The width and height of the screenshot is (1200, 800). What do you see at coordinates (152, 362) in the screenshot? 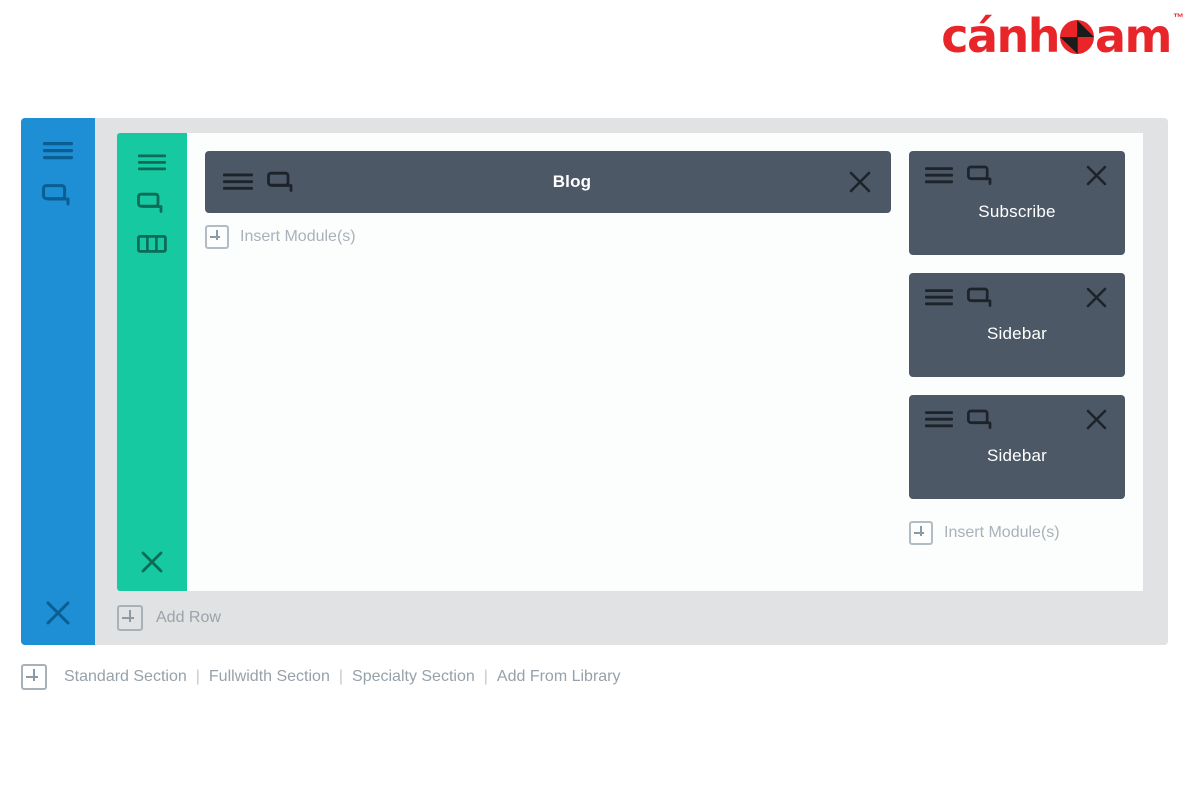
I see `row-sidebar` at bounding box center [152, 362].